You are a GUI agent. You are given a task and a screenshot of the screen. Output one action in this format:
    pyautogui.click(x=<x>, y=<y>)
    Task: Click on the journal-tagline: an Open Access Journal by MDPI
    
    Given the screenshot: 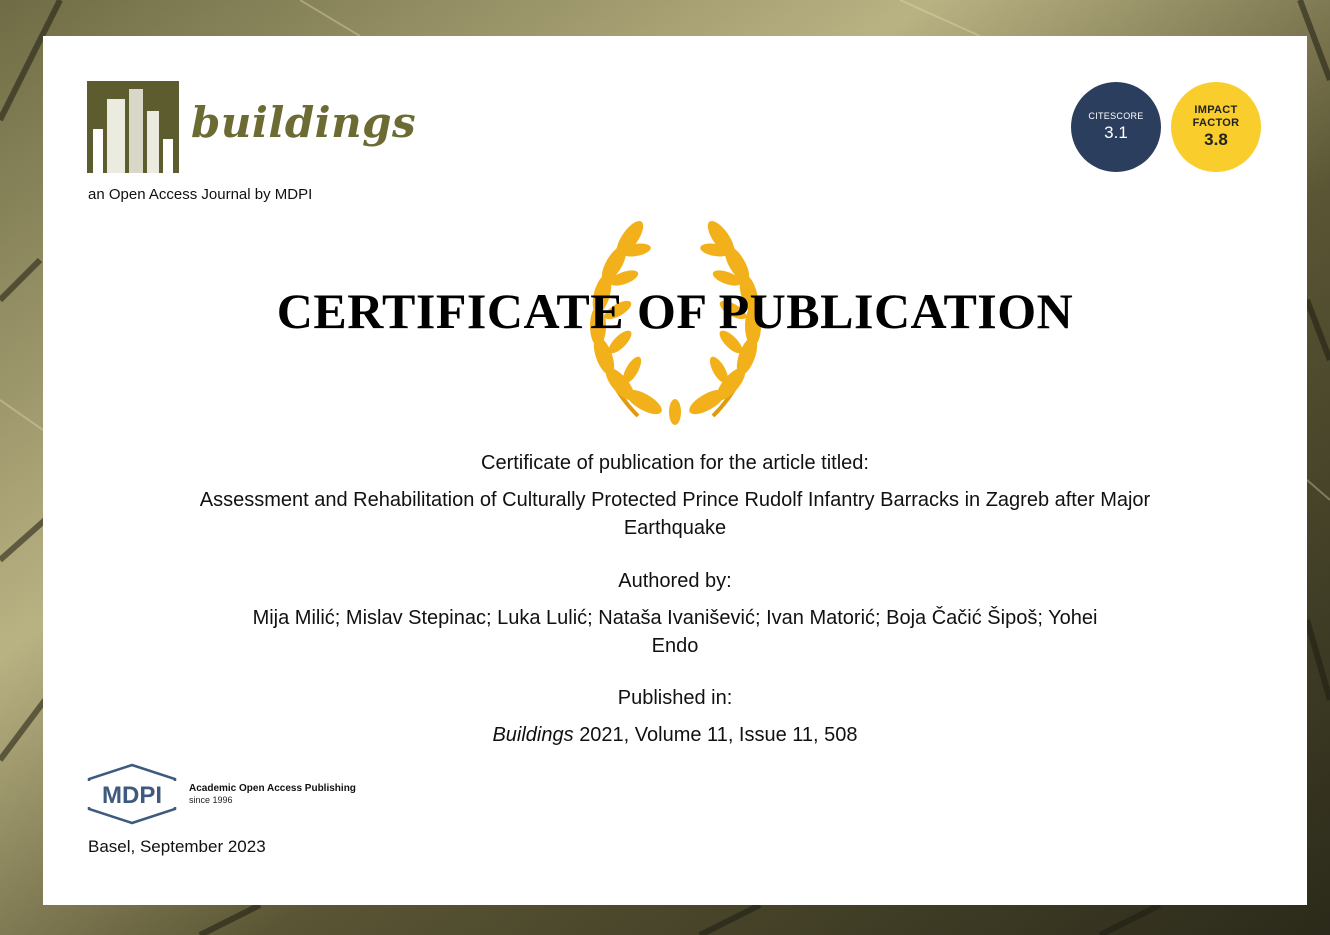 What is the action you would take?
    pyautogui.click(x=200, y=194)
    